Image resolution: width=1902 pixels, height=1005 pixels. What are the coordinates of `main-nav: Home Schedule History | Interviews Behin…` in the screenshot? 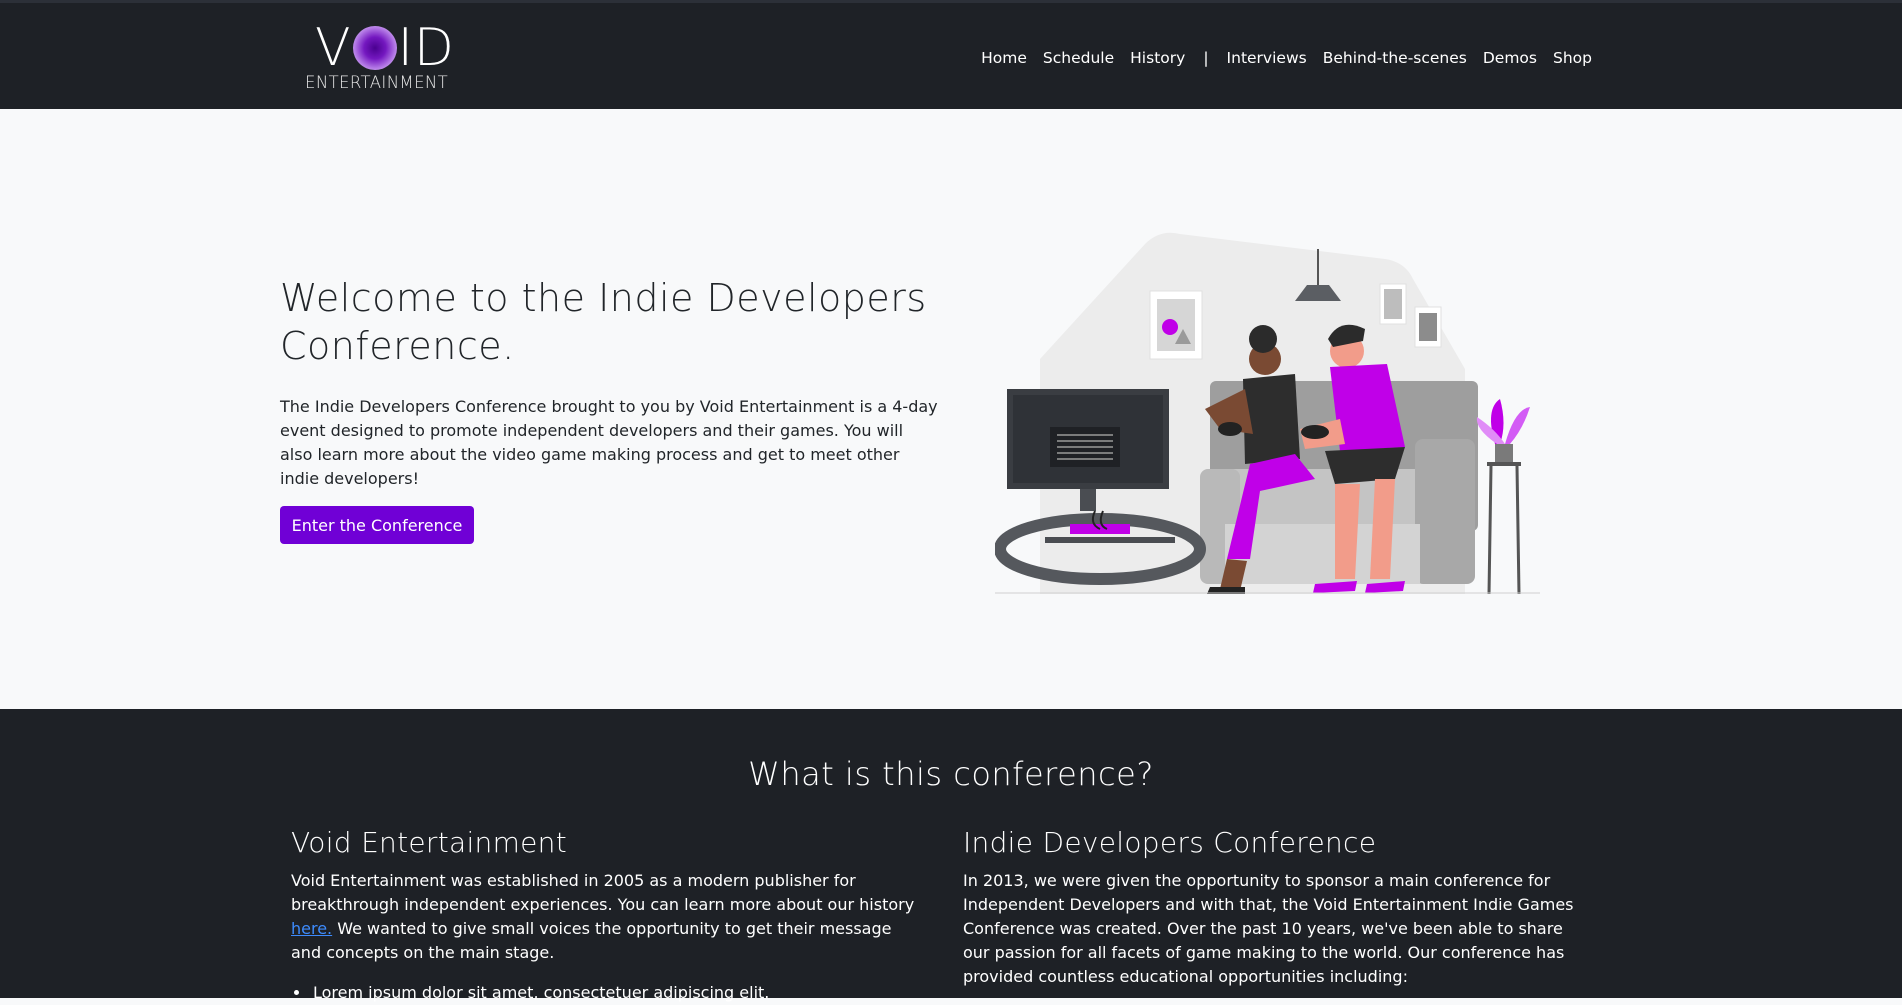 It's located at (1278, 58).